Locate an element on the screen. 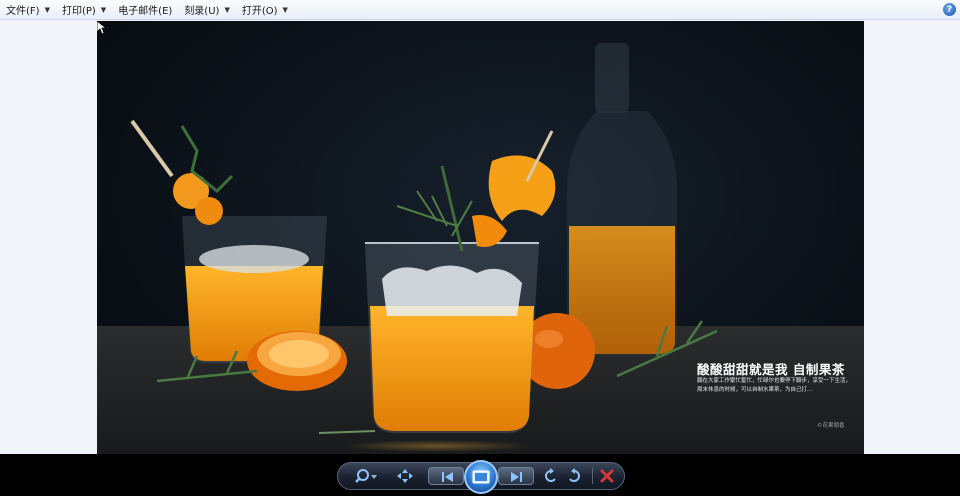 The image size is (960, 496). rotate-counterclockwise-button is located at coordinates (551, 476).